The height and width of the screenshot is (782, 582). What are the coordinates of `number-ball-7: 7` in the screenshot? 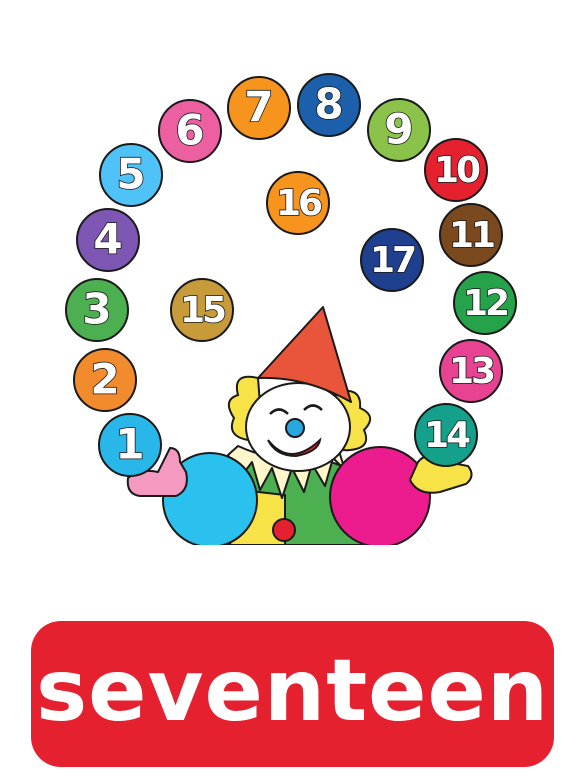 It's located at (259, 108).